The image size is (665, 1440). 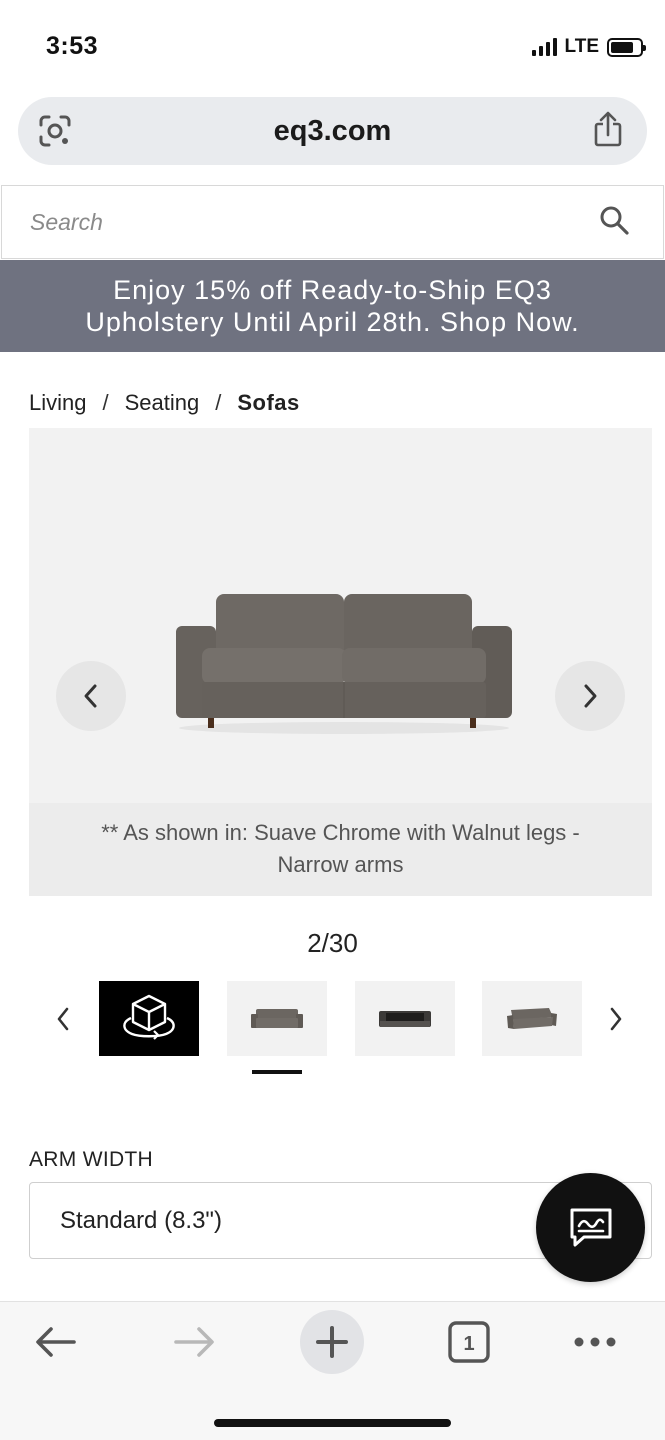 I want to click on forward-button, so click(x=194, y=1342).